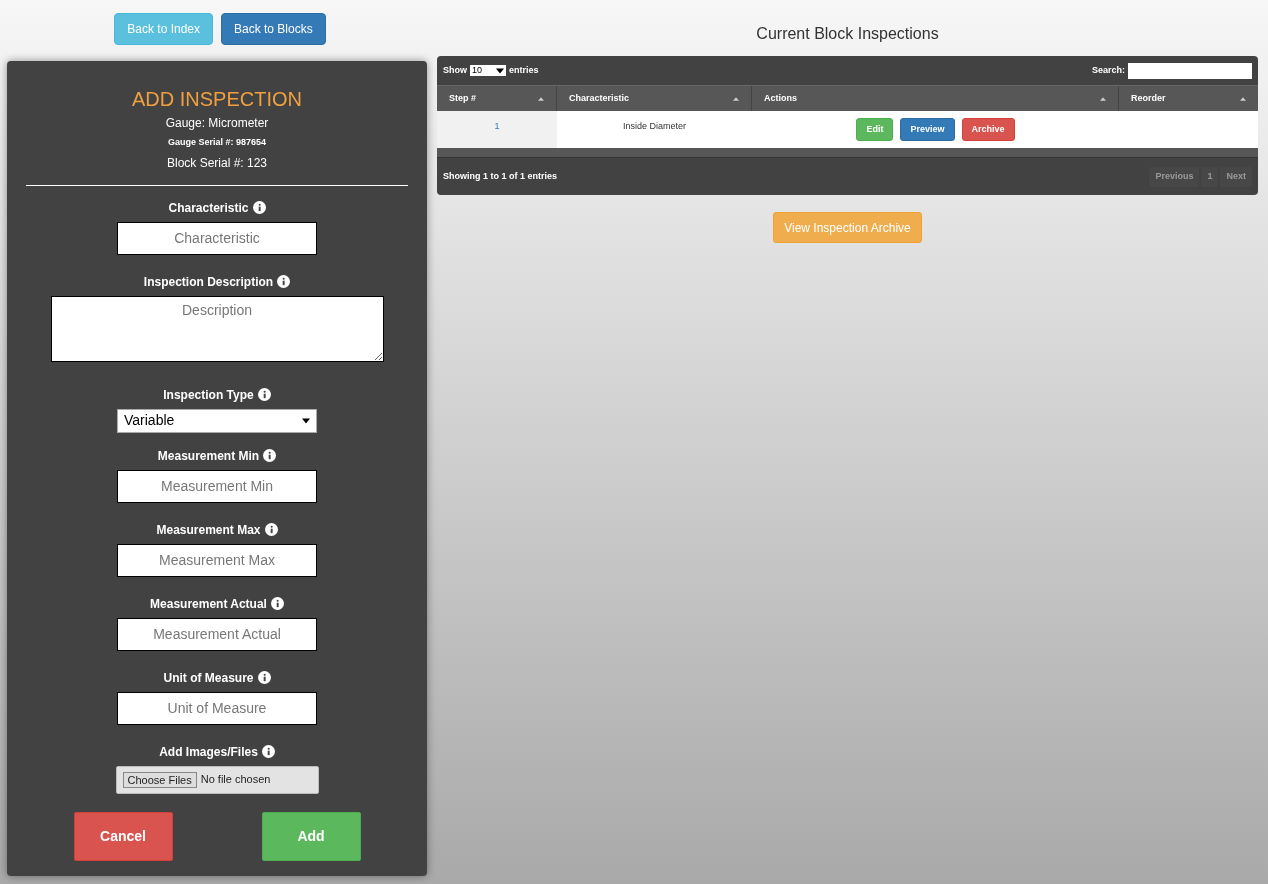  What do you see at coordinates (217, 560) in the screenshot?
I see `text-field: Measurement Max` at bounding box center [217, 560].